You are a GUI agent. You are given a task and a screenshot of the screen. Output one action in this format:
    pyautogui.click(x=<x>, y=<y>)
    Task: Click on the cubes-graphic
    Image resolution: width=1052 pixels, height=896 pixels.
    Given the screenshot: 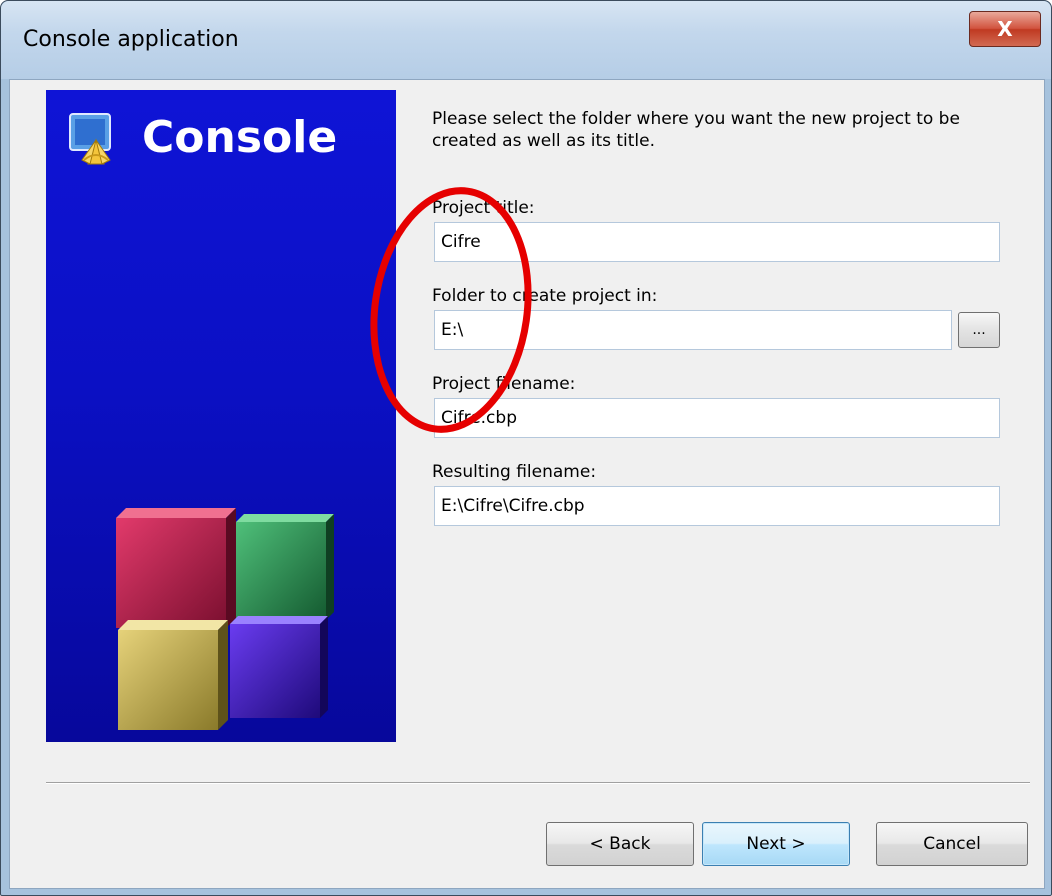 What is the action you would take?
    pyautogui.click(x=225, y=619)
    